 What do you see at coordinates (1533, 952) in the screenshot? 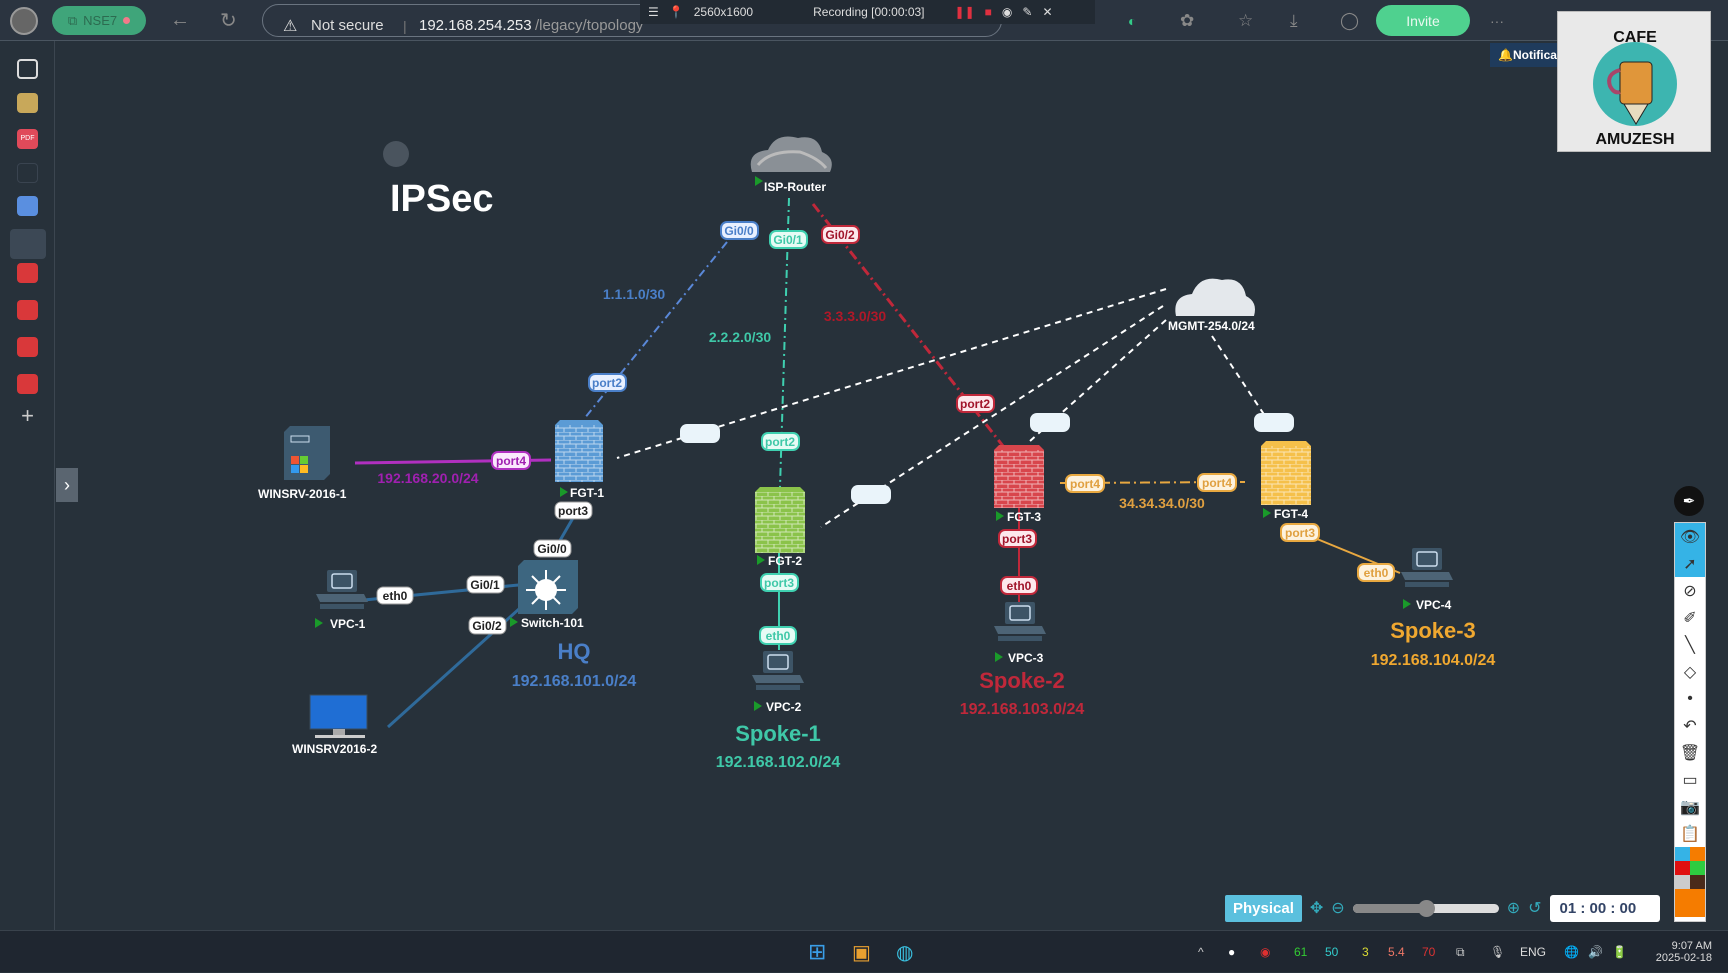
I see `language-indicator: ENG` at bounding box center [1533, 952].